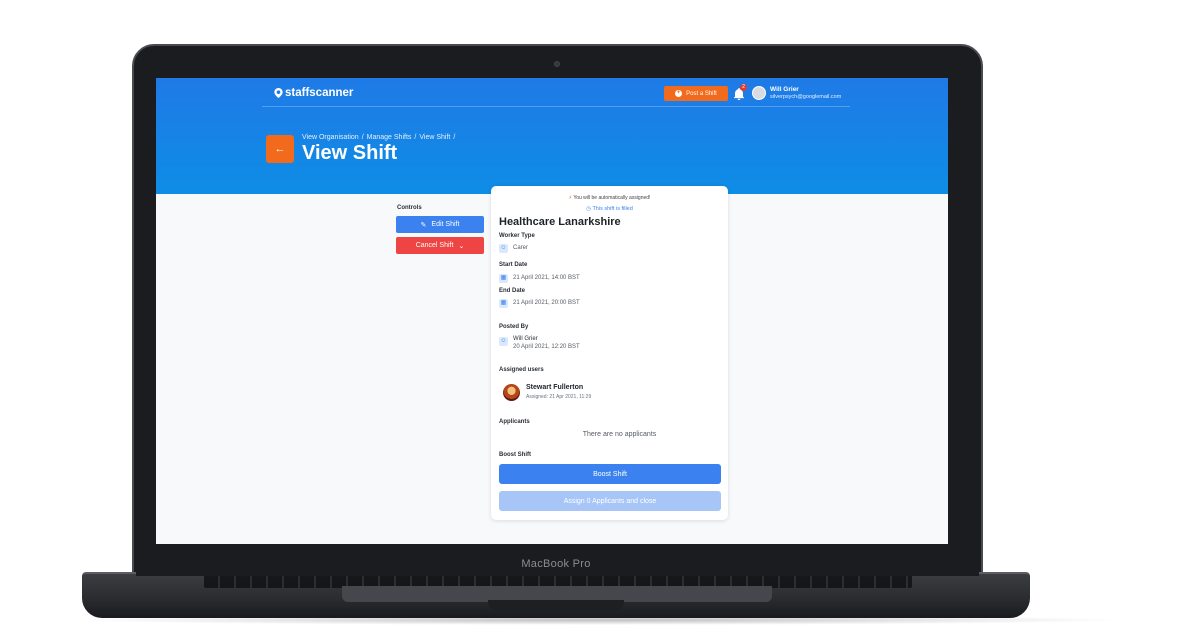  Describe the element at coordinates (514, 327) in the screenshot. I see `posted-by-label: Posted By` at that location.